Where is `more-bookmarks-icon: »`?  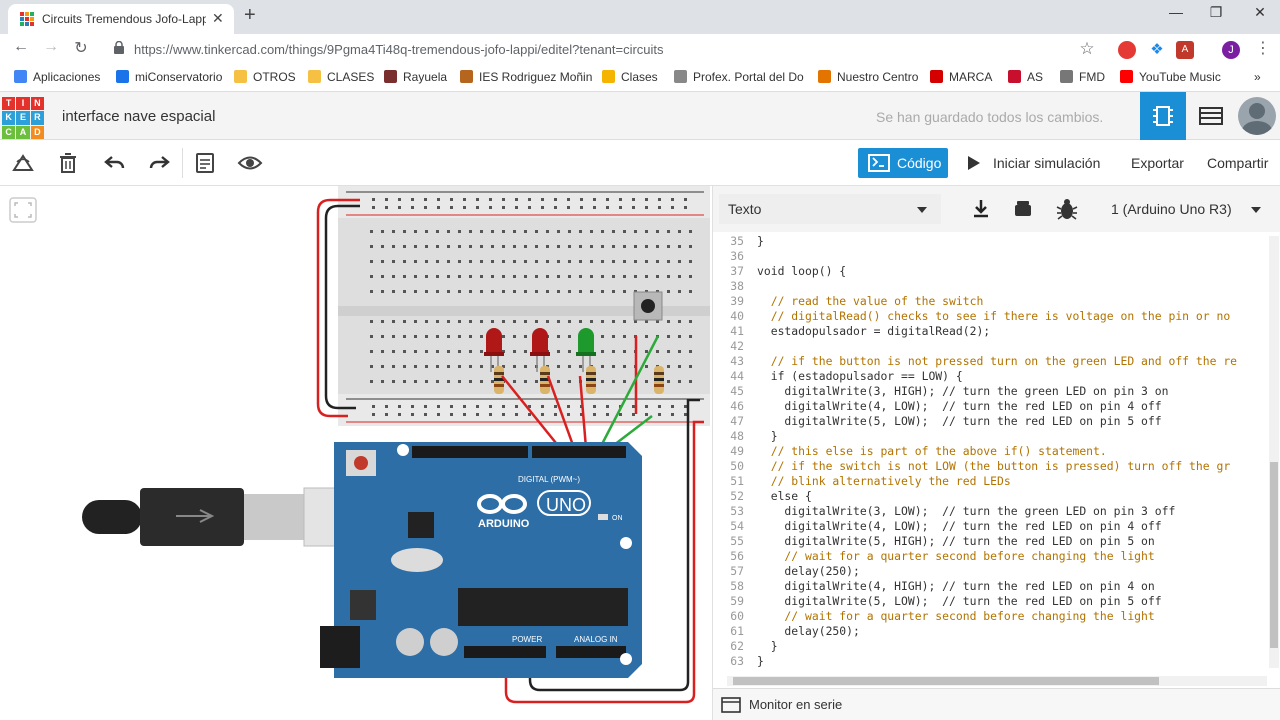 more-bookmarks-icon: » is located at coordinates (1257, 77).